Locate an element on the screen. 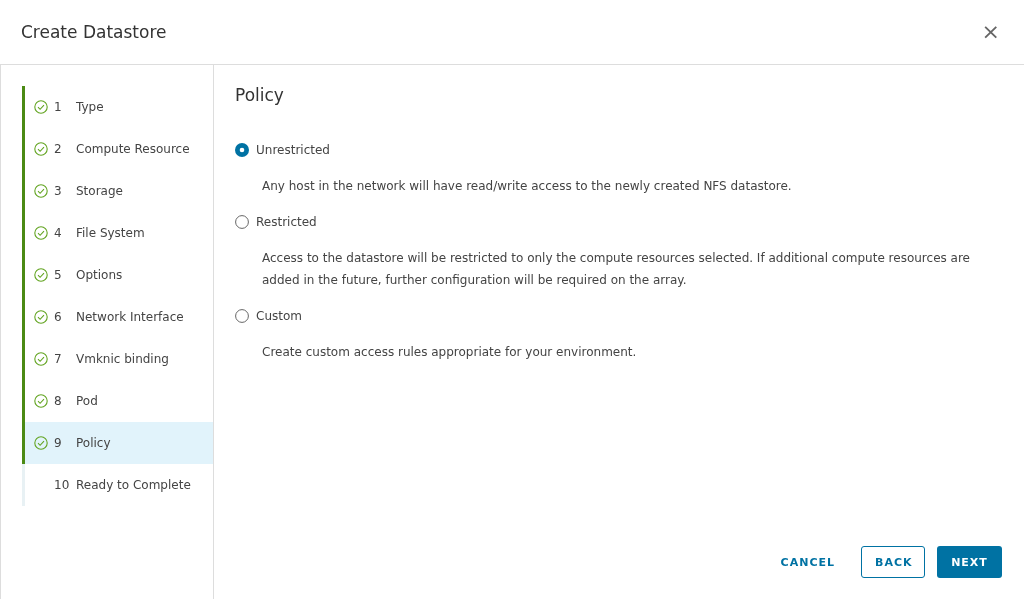 Image resolution: width=1024 pixels, height=599 pixels. wizard-step: 9 Policy is located at coordinates (117, 443).